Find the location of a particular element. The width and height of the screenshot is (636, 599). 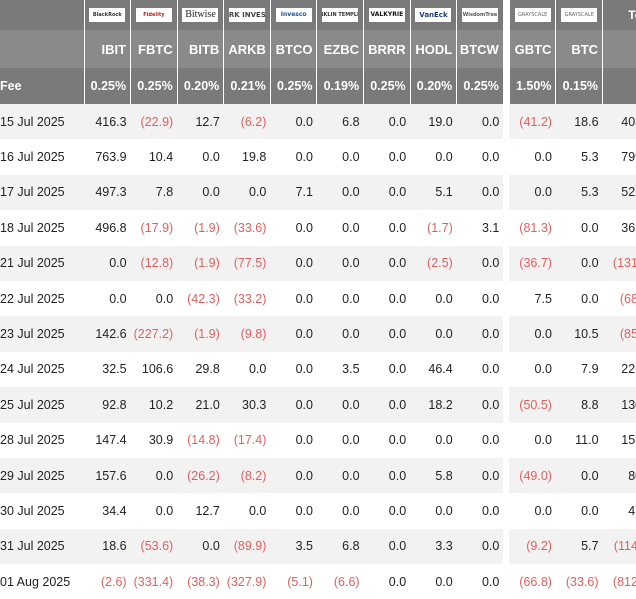

flow-cell: 18.2 is located at coordinates (433, 405).